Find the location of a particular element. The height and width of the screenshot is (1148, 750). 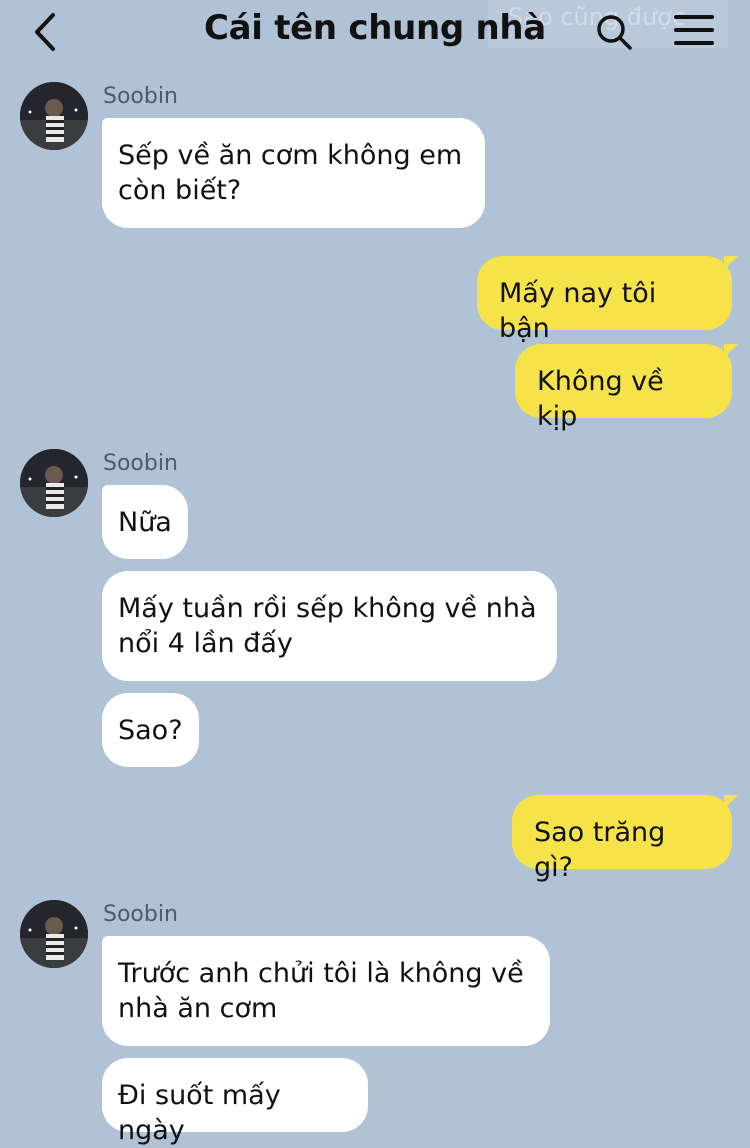

chat-header: Sao cũng được Cái tên chung nhà is located at coordinates (375, 32).